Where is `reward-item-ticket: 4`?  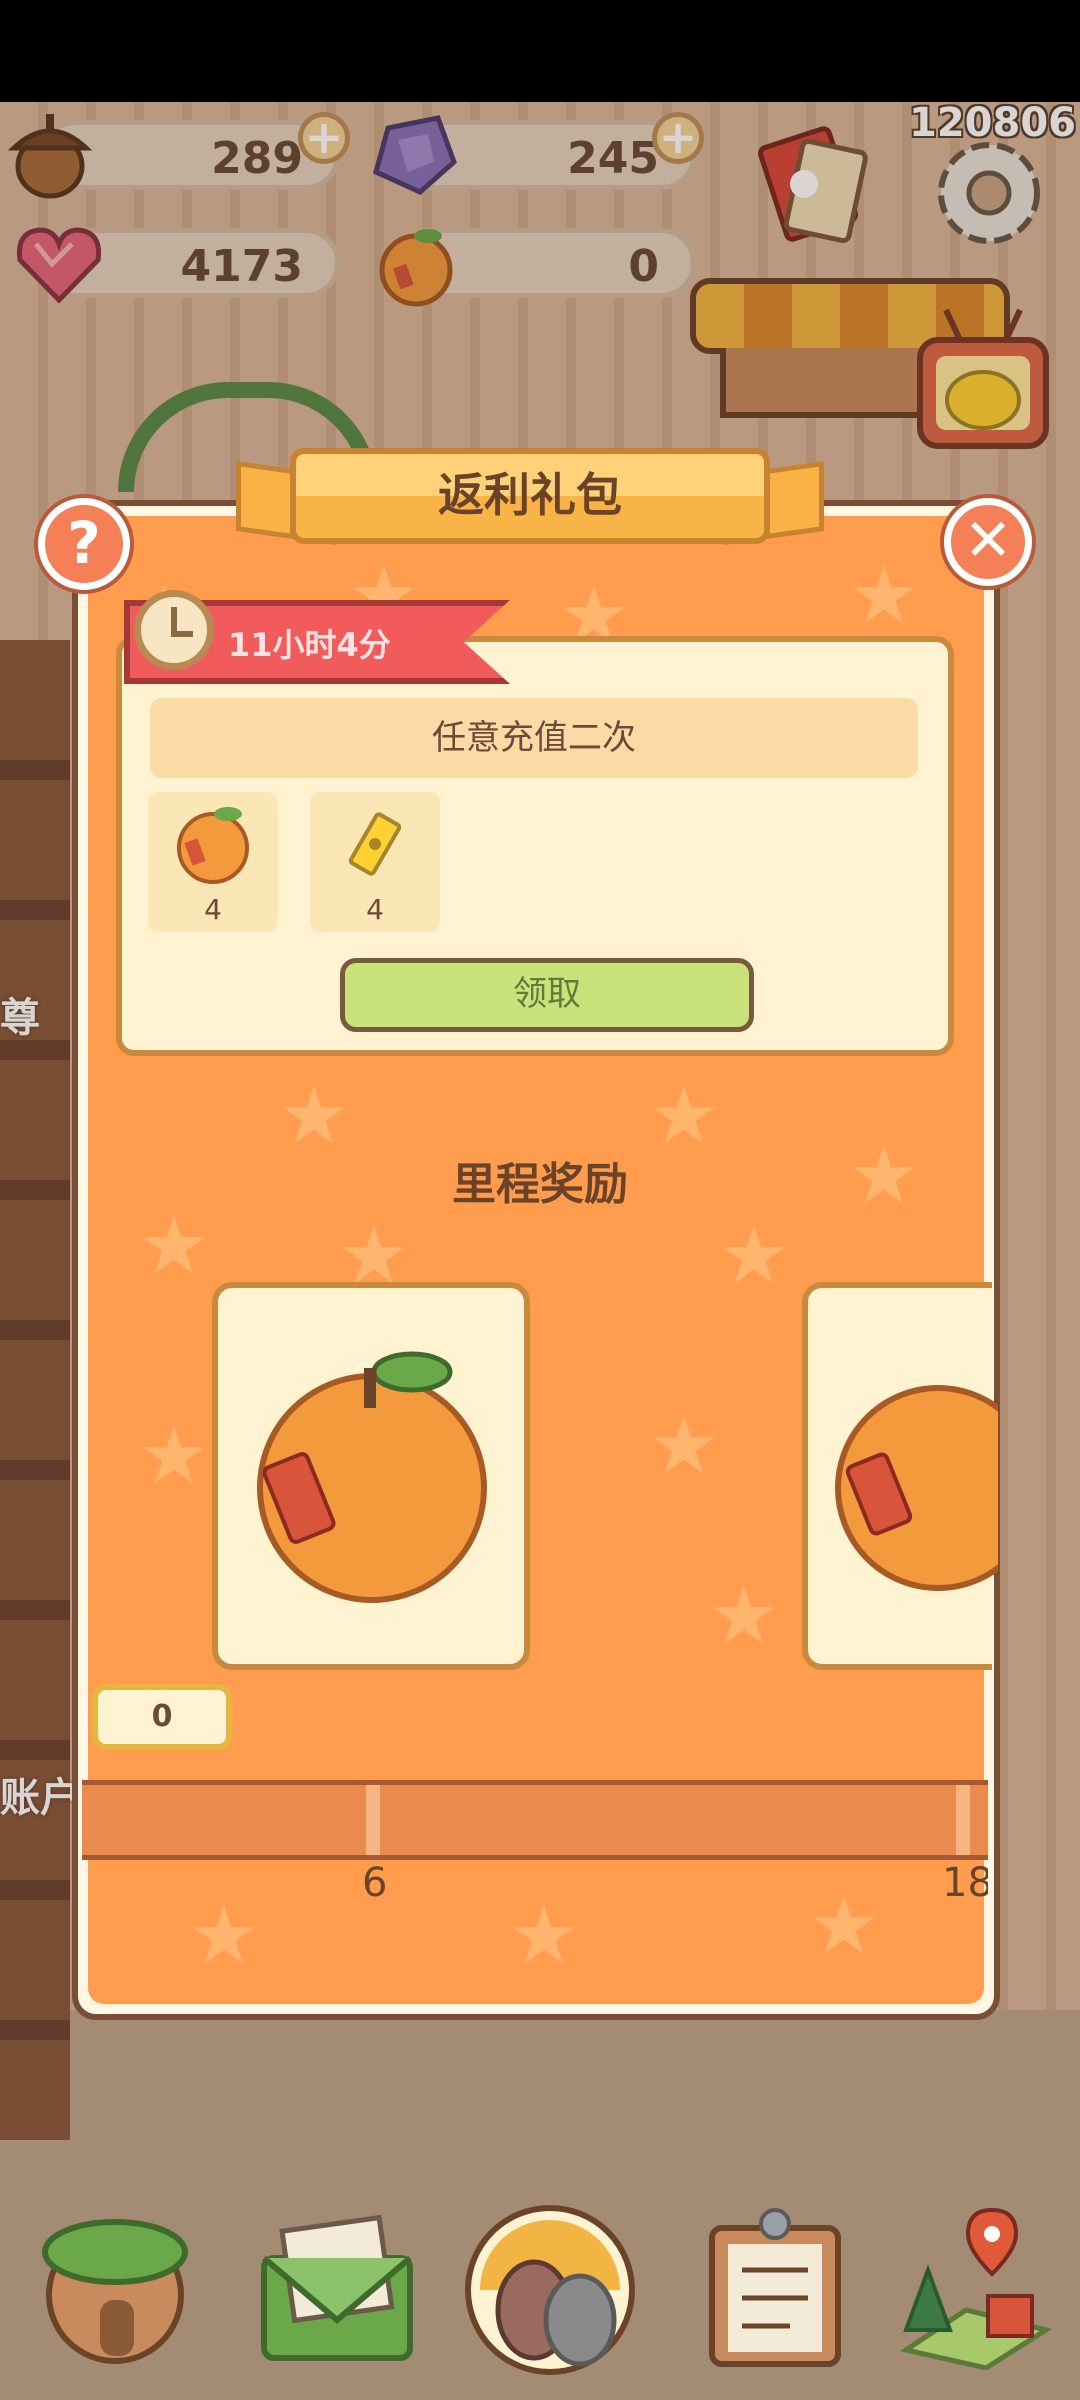
reward-item-ticket: 4 is located at coordinates (375, 862).